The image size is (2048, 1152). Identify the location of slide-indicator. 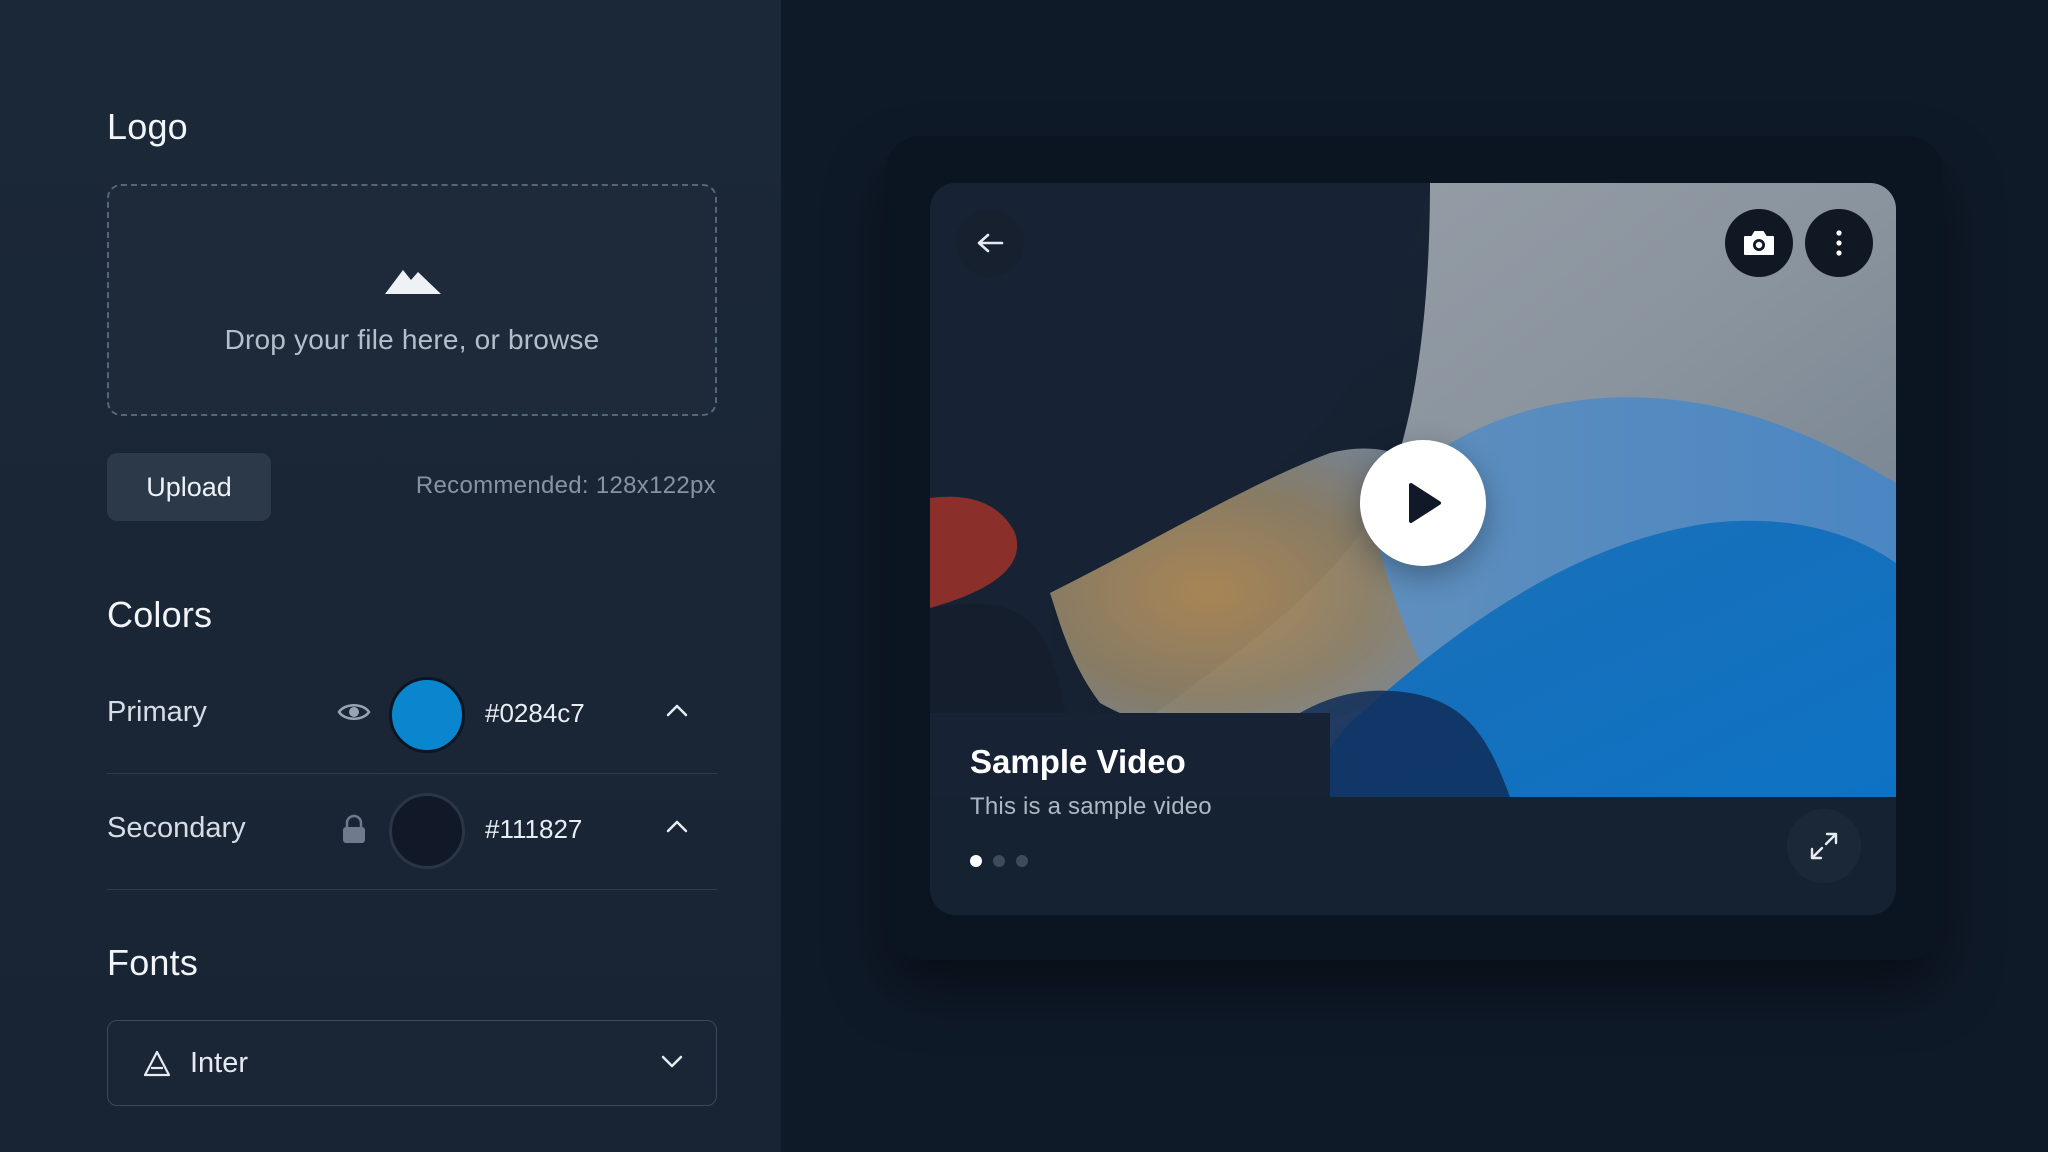
(999, 861).